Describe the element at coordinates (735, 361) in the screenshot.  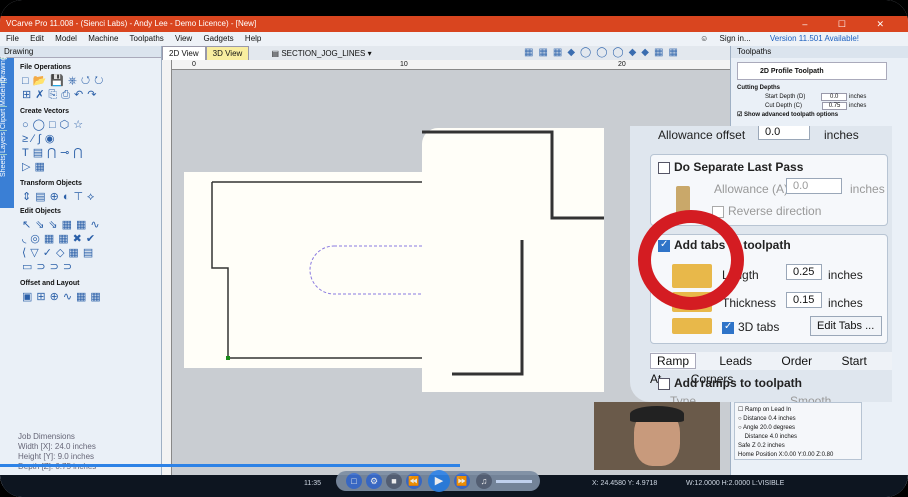
I see `tab-leads: Leads` at that location.